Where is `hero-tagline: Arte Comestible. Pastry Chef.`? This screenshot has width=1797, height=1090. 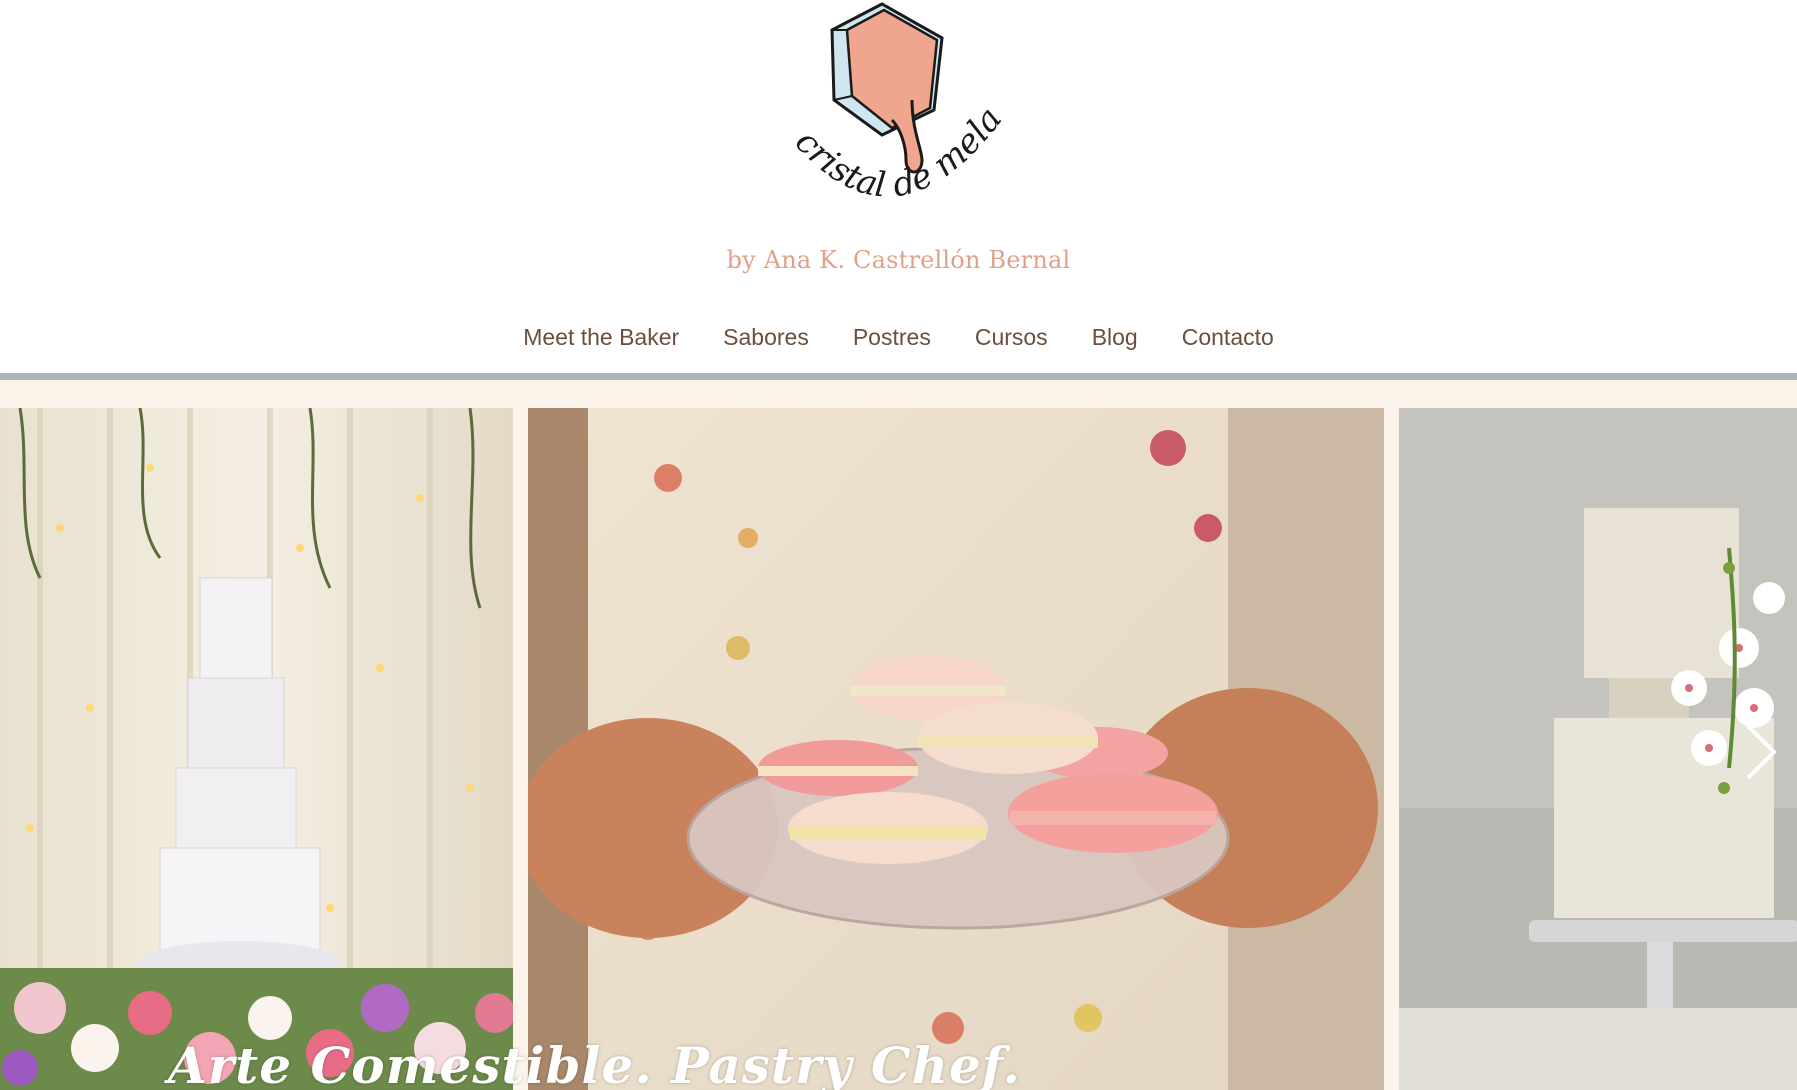 hero-tagline: Arte Comestible. Pastry Chef. is located at coordinates (594, 1063).